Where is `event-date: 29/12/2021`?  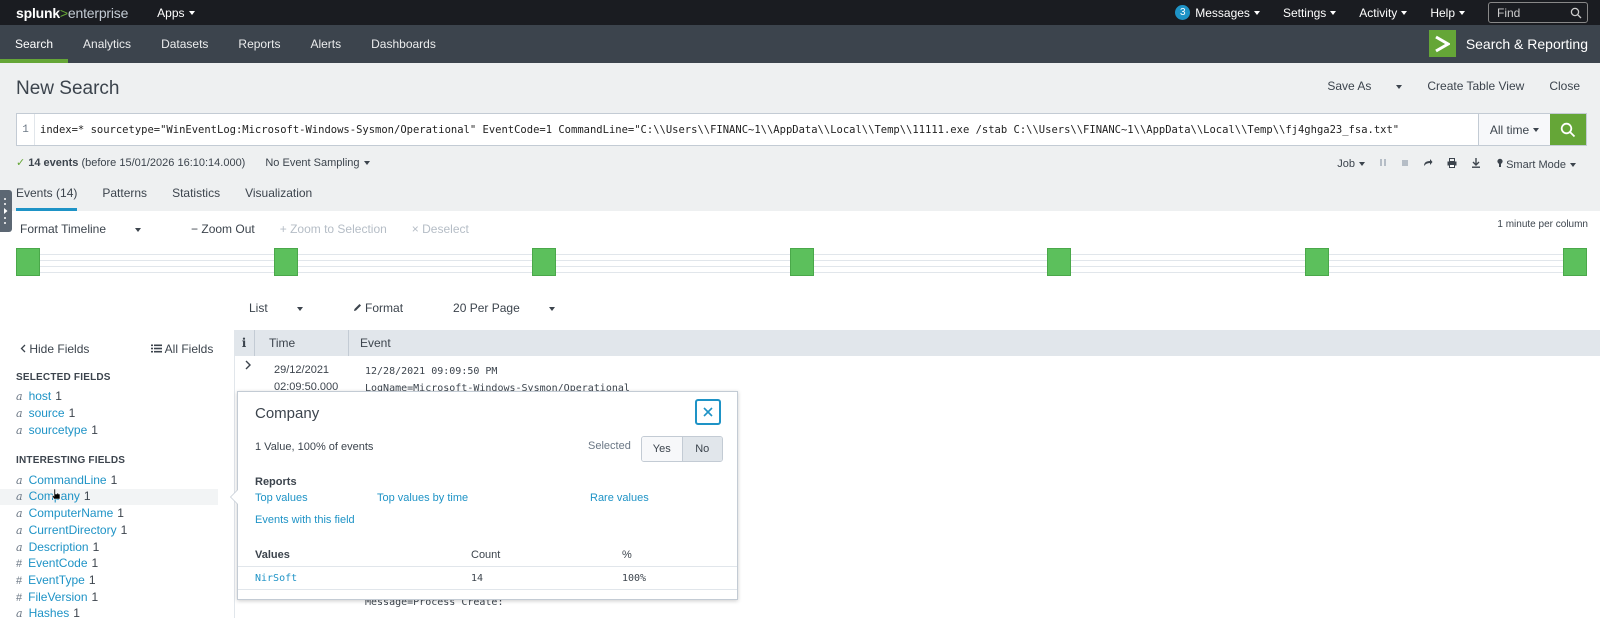 event-date: 29/12/2021 is located at coordinates (302, 370).